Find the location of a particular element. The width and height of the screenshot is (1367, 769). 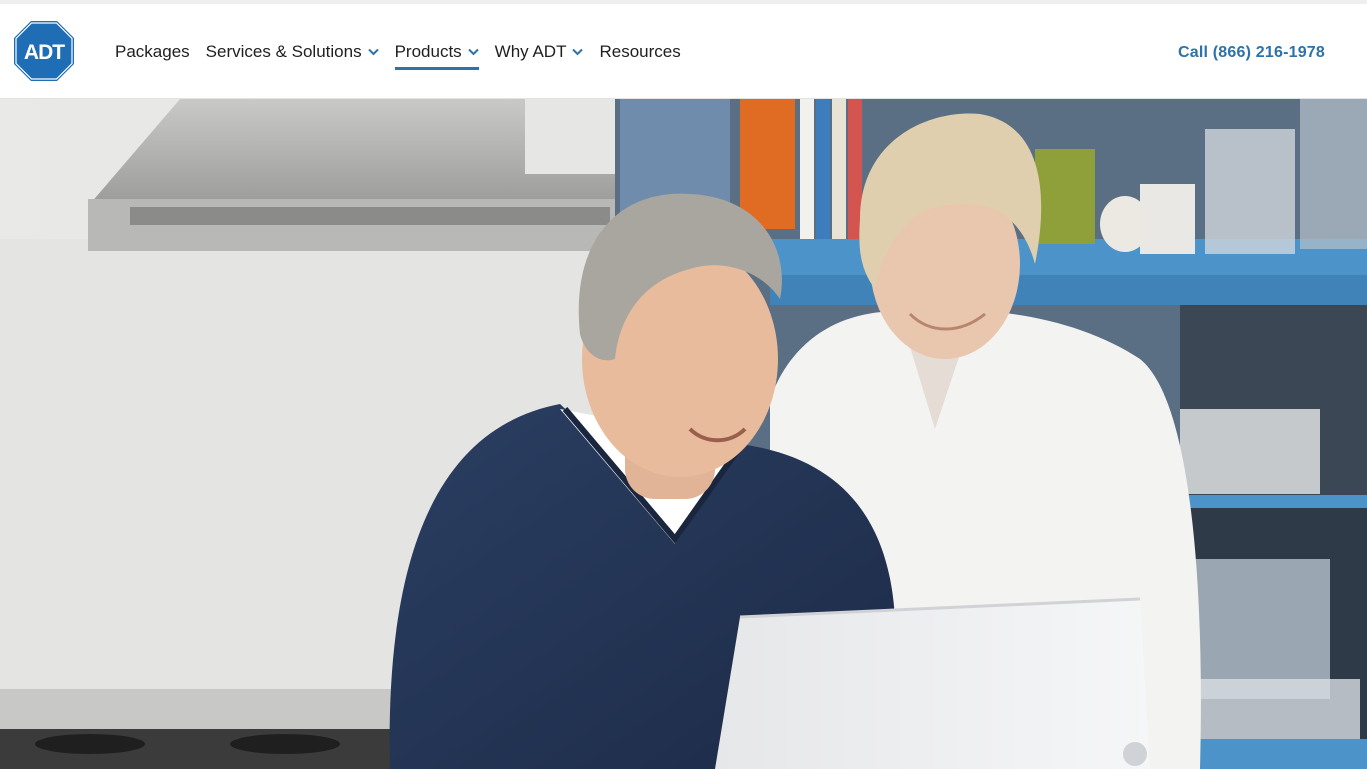

nav-products: Products is located at coordinates (436, 53).